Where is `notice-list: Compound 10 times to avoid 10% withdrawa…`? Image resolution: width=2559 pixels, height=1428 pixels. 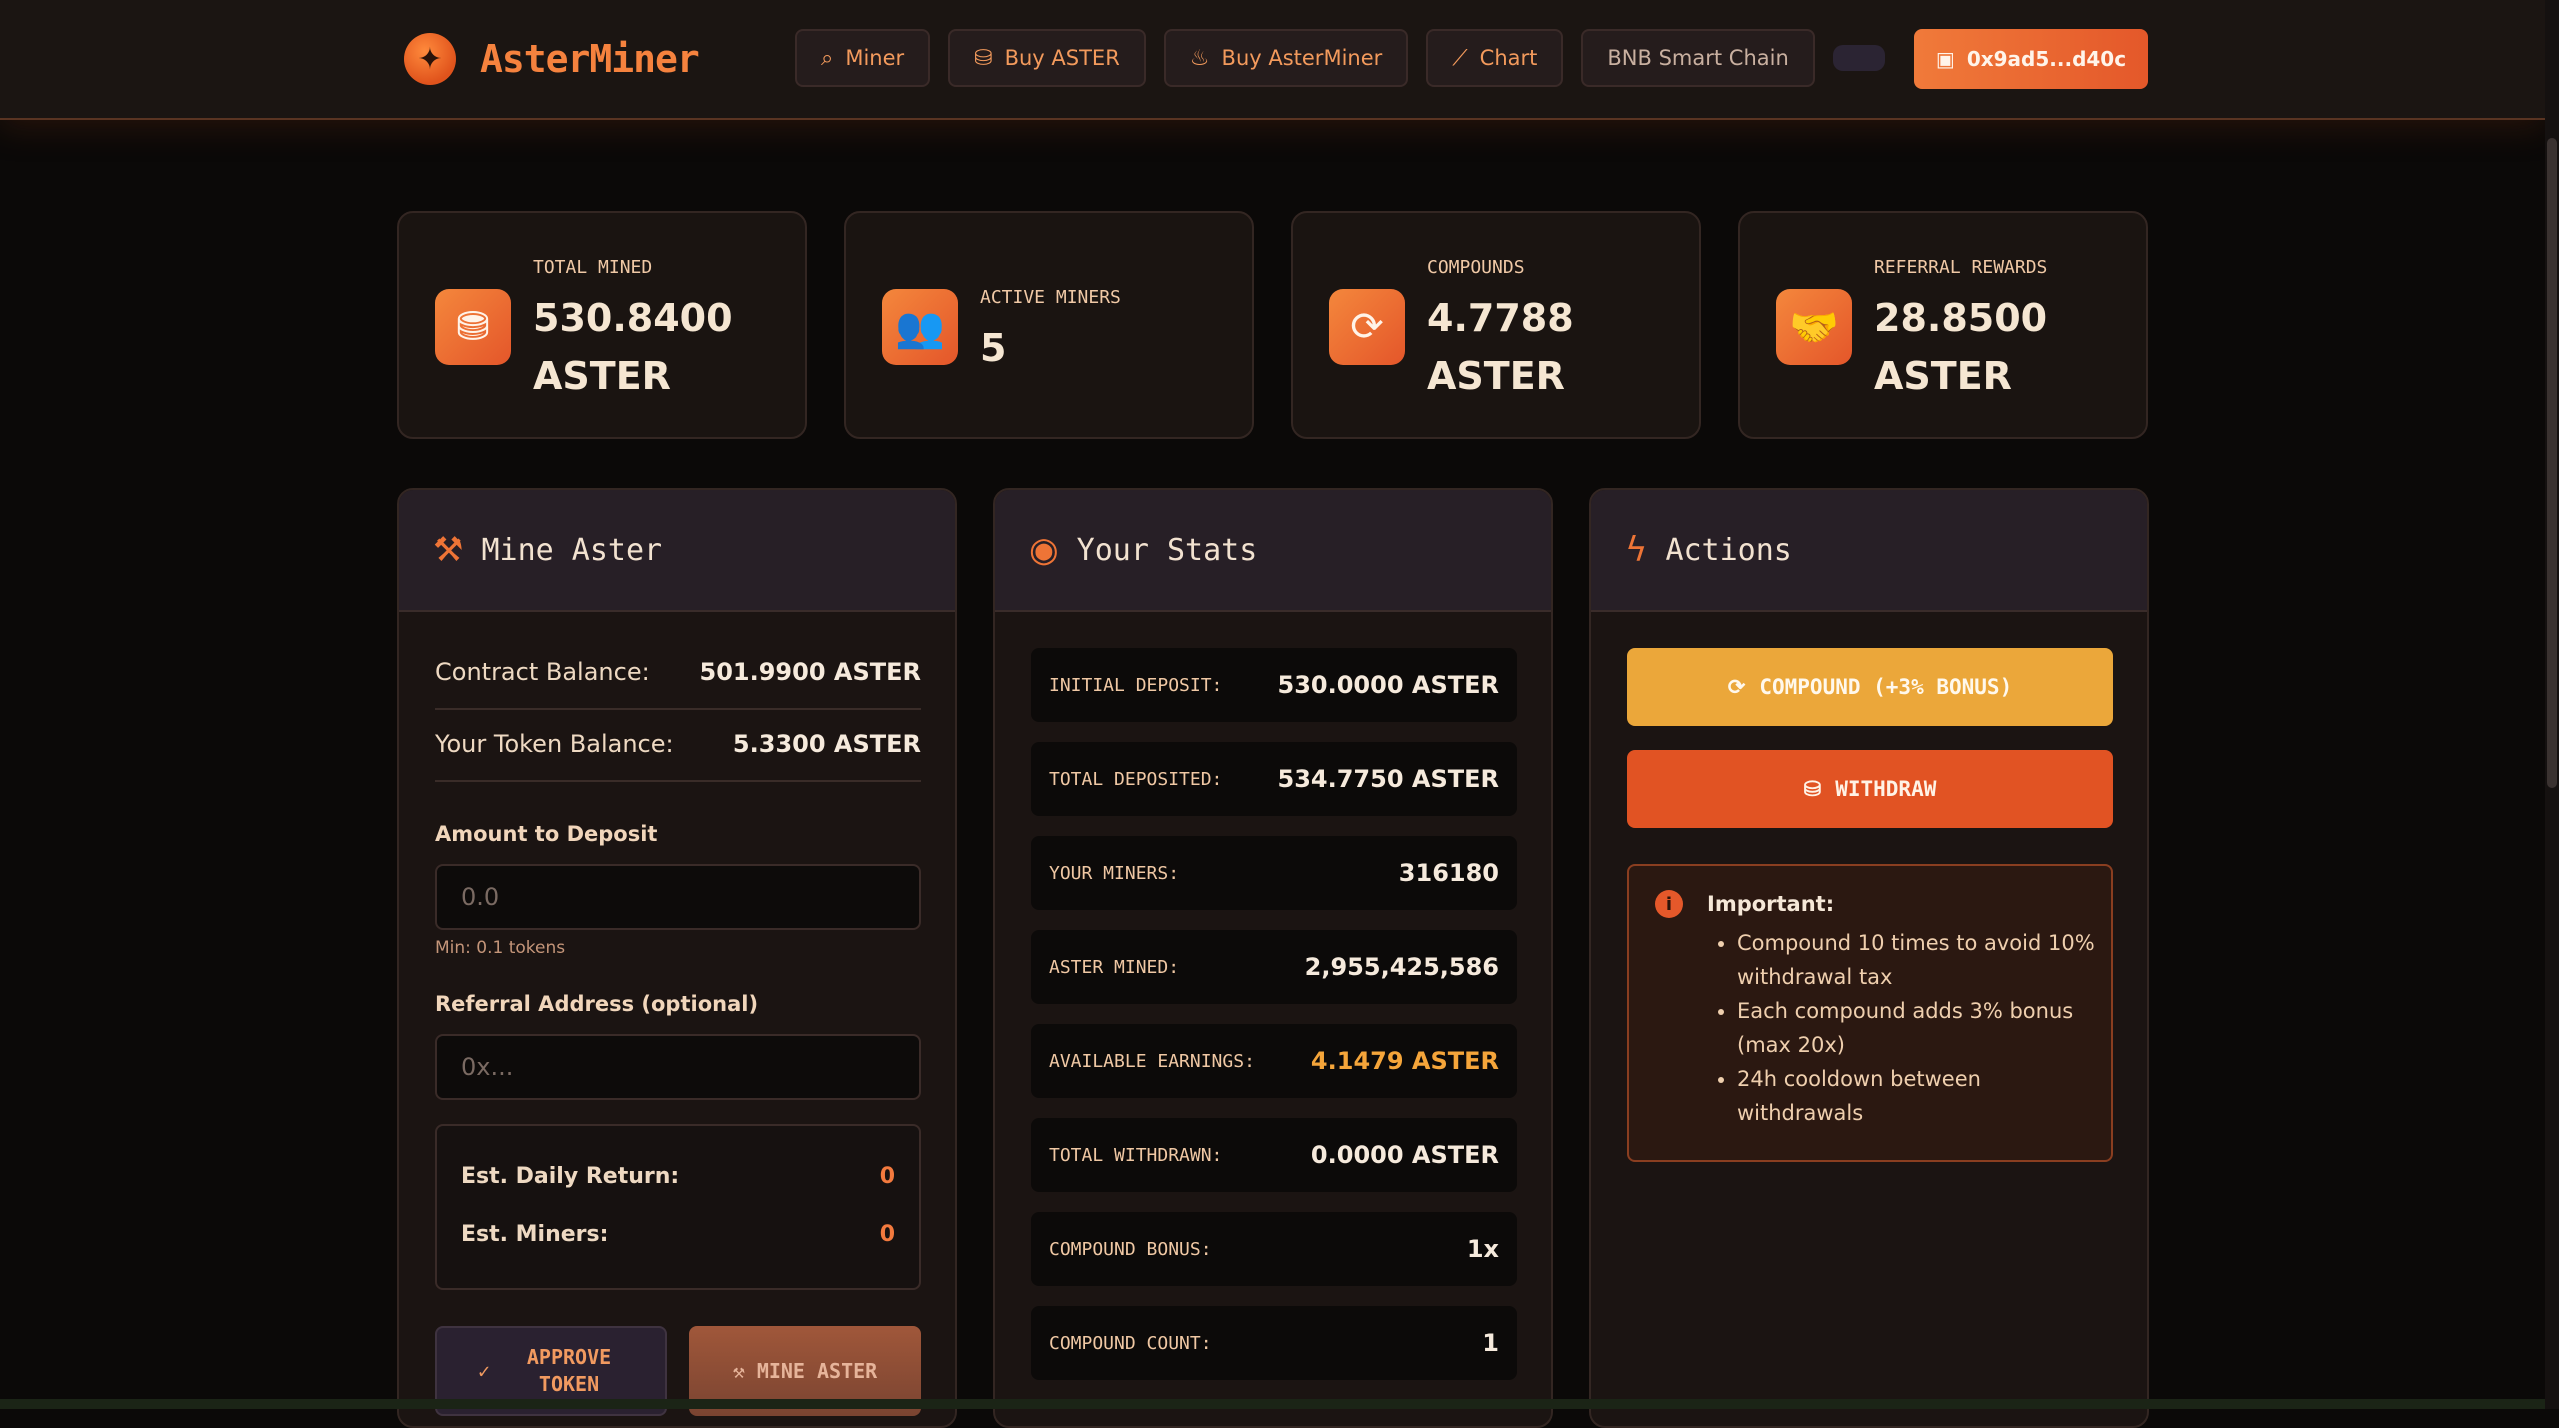 notice-list: Compound 10 times to avoid 10% withdrawa… is located at coordinates (1902, 1028).